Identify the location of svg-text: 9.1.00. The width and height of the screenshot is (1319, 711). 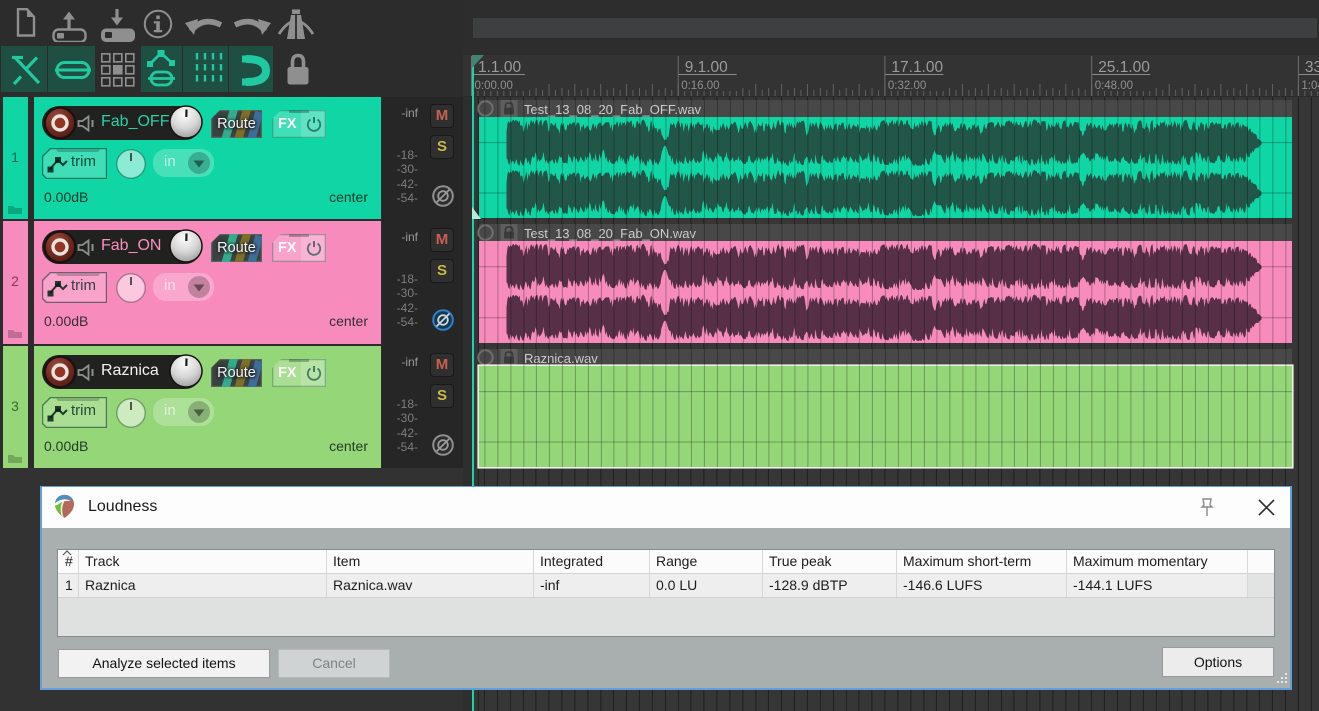
(706, 67).